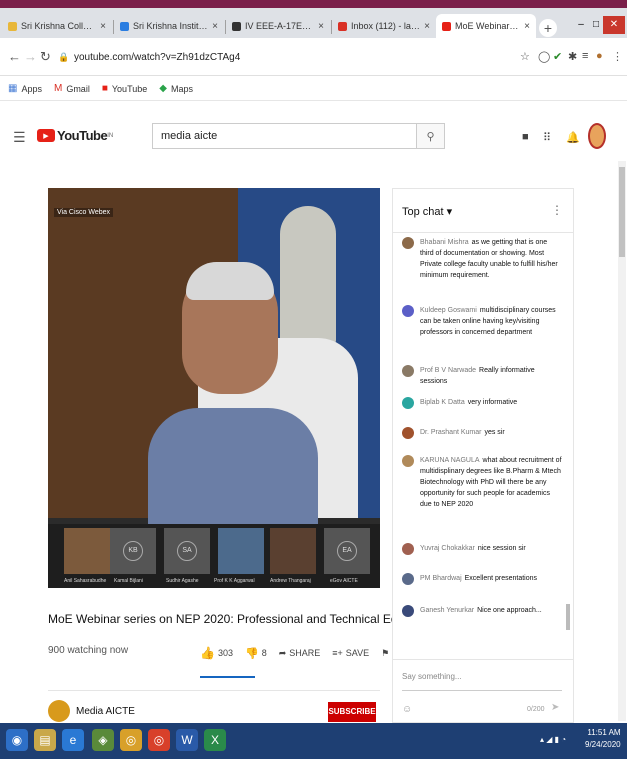  What do you see at coordinates (128, 581) in the screenshot?
I see `participant-name: Kamal Bijlani` at bounding box center [128, 581].